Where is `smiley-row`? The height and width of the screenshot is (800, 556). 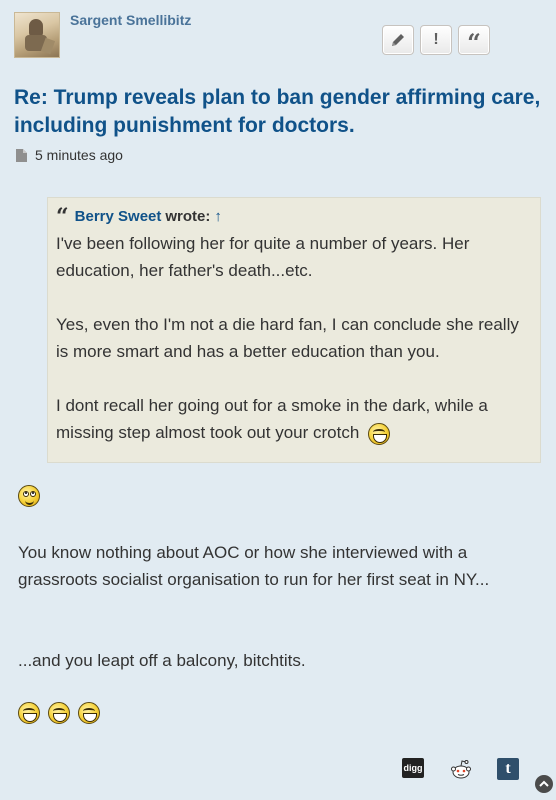 smiley-row is located at coordinates (59, 713).